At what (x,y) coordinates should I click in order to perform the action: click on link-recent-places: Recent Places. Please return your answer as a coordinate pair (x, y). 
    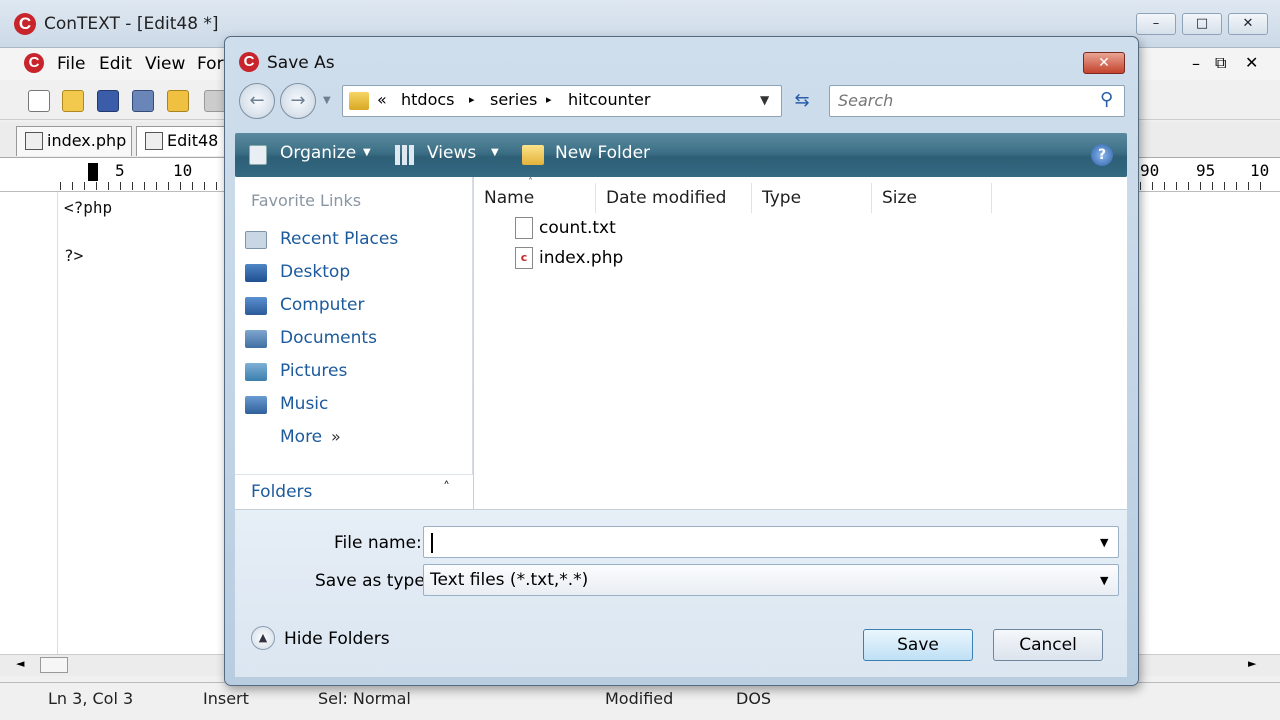
    Looking at the image, I should click on (339, 239).